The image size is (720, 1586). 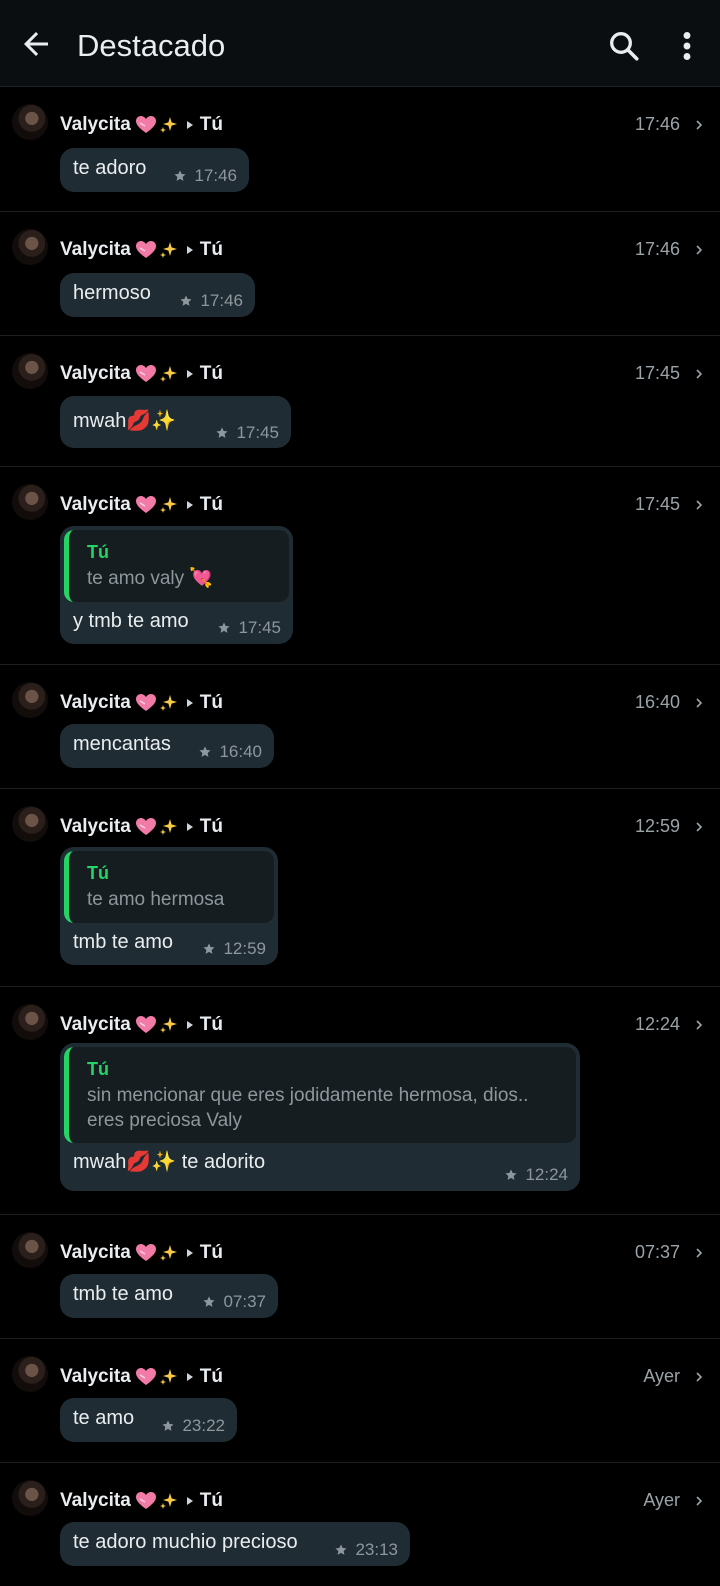 I want to click on page-title: Destacado, so click(x=151, y=45).